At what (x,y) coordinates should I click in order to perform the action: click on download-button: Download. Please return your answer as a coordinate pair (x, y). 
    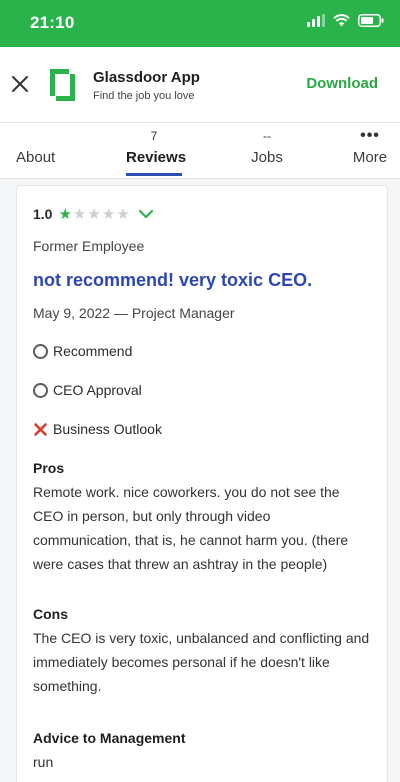
    Looking at the image, I should click on (342, 83).